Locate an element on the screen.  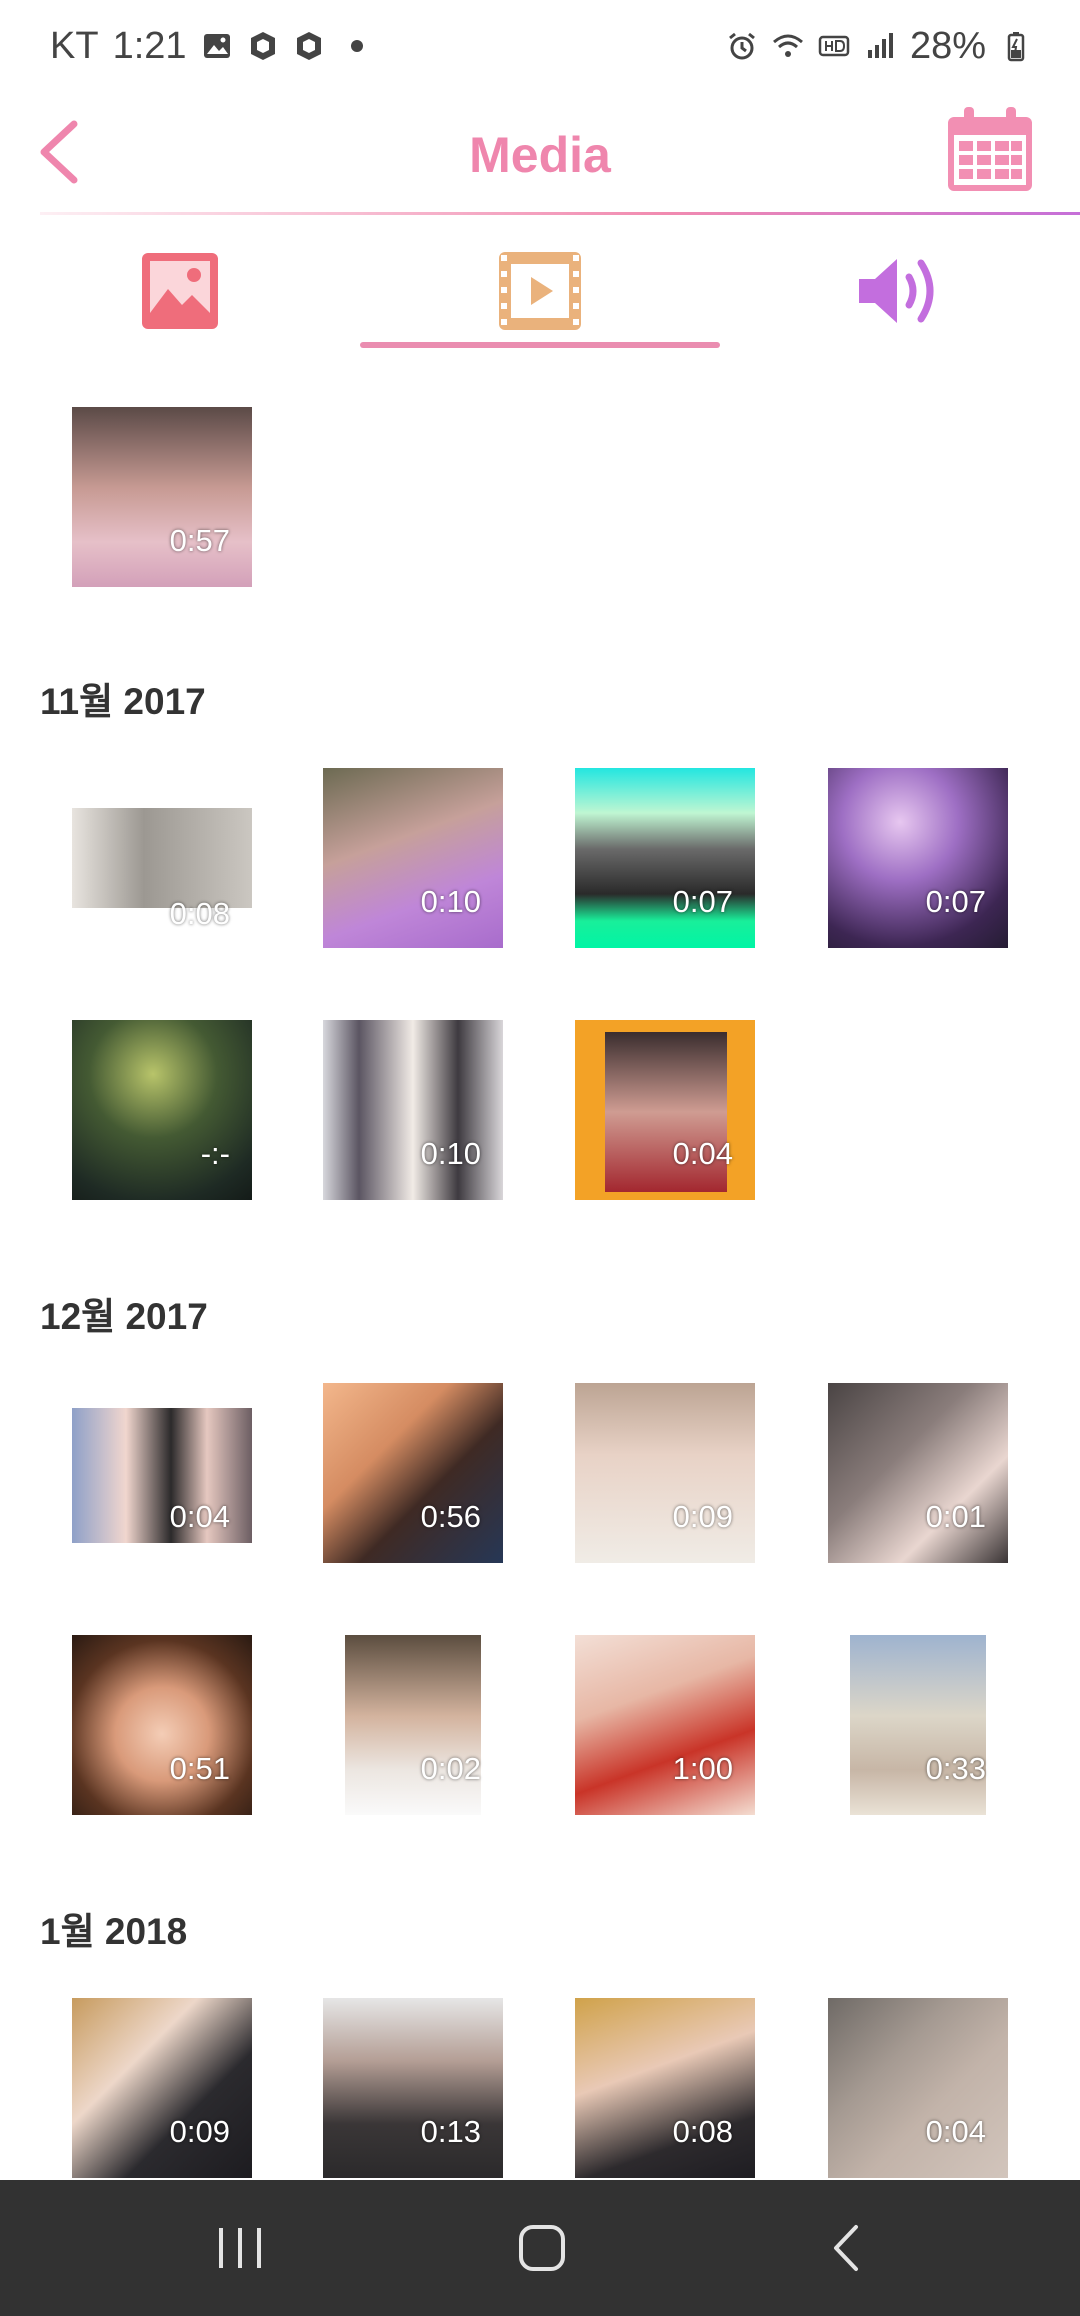
section-title: 12월 2017 is located at coordinates (124, 1316).